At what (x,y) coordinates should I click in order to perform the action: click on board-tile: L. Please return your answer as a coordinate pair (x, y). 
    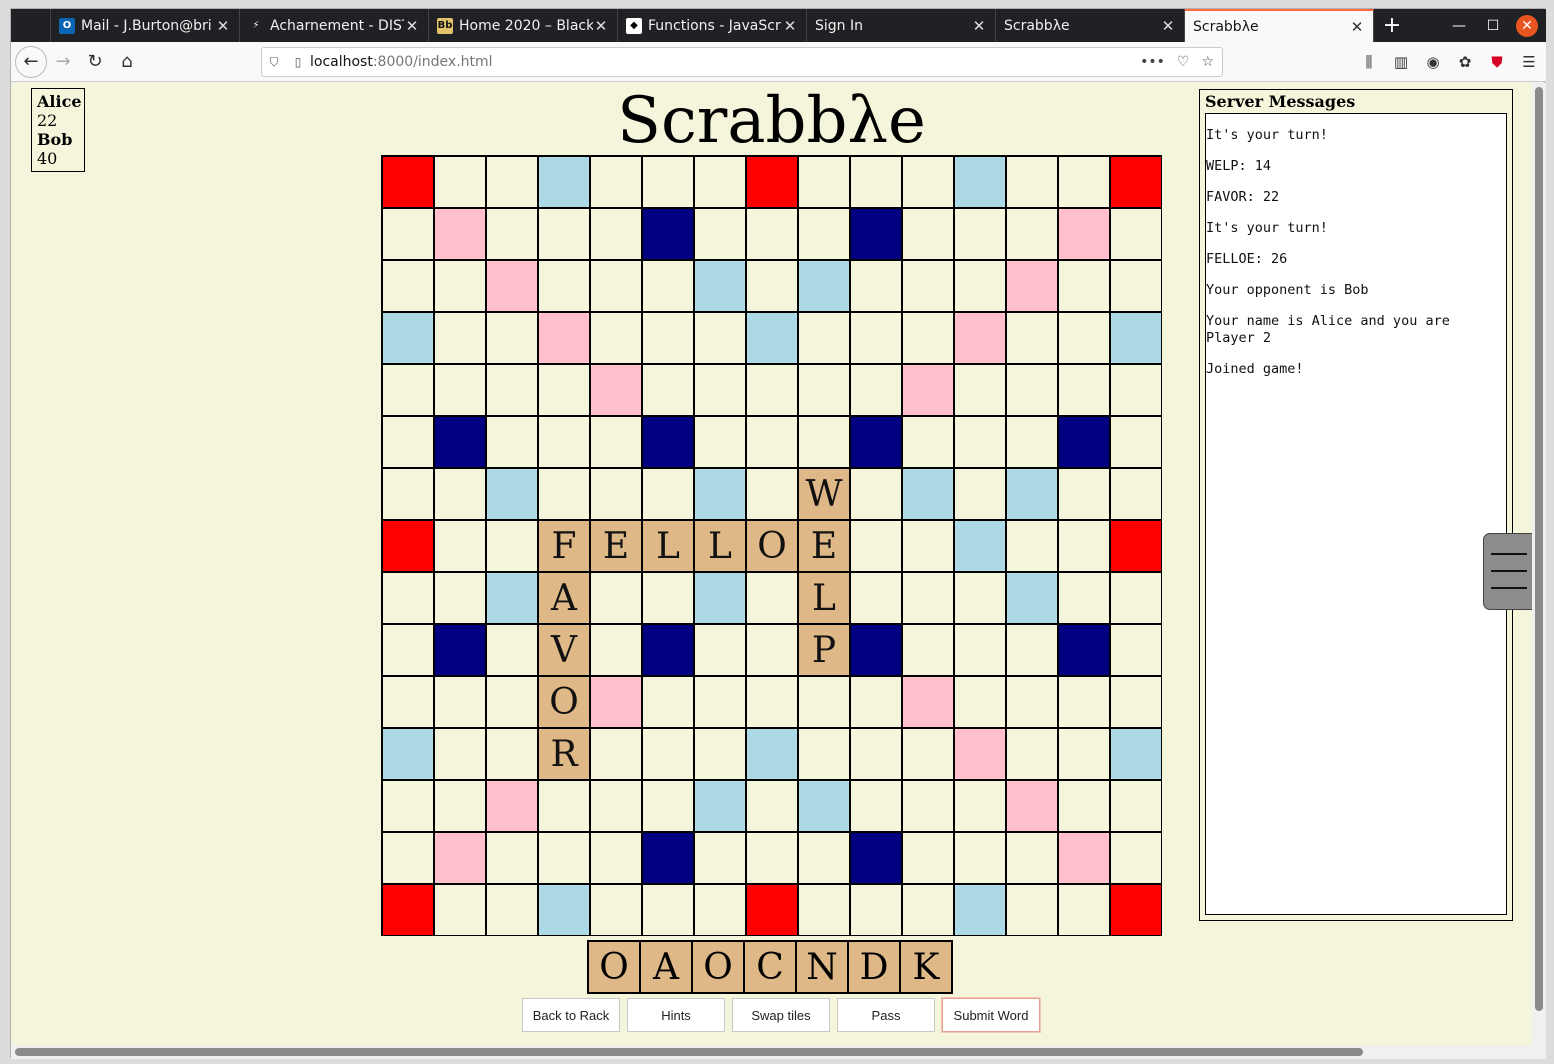
    Looking at the image, I should click on (668, 546).